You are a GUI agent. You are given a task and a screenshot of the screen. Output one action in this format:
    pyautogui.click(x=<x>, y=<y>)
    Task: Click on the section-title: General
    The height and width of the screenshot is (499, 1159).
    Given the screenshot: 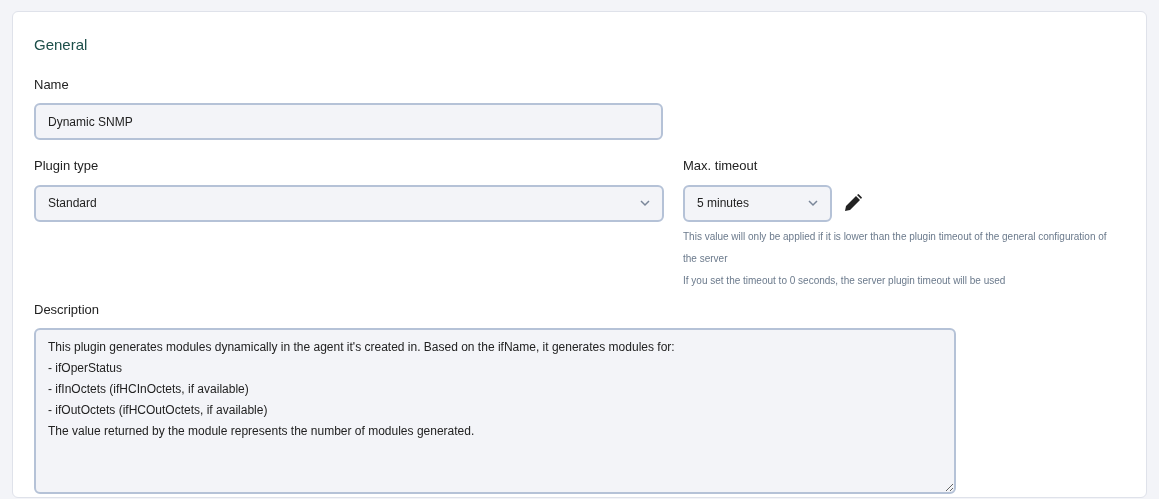 What is the action you would take?
    pyautogui.click(x=61, y=45)
    